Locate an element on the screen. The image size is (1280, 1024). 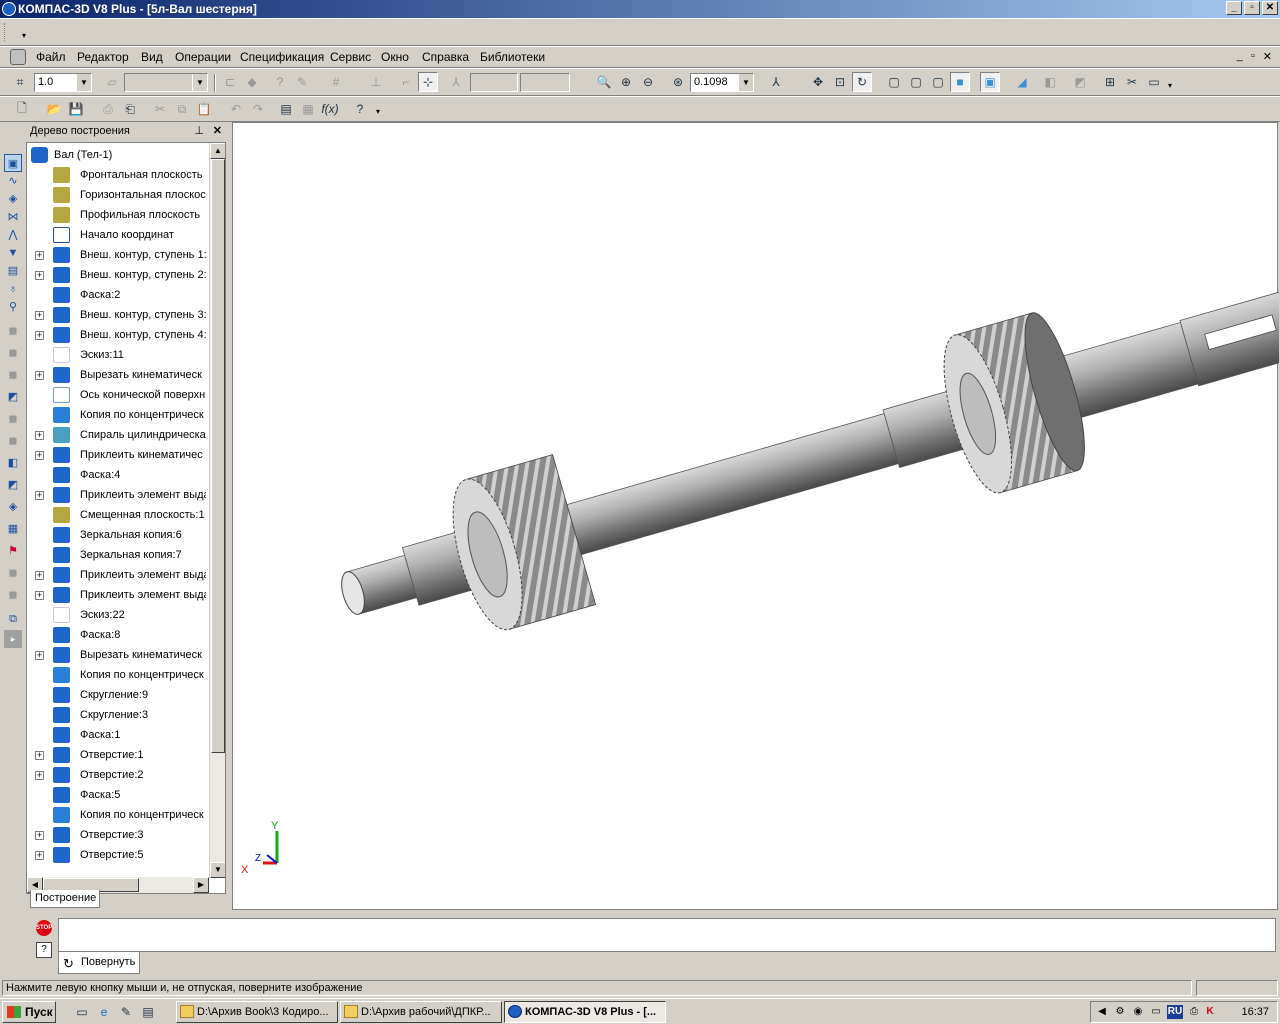
tree-item: Фронтальная плоскость is located at coordinates (117, 175).